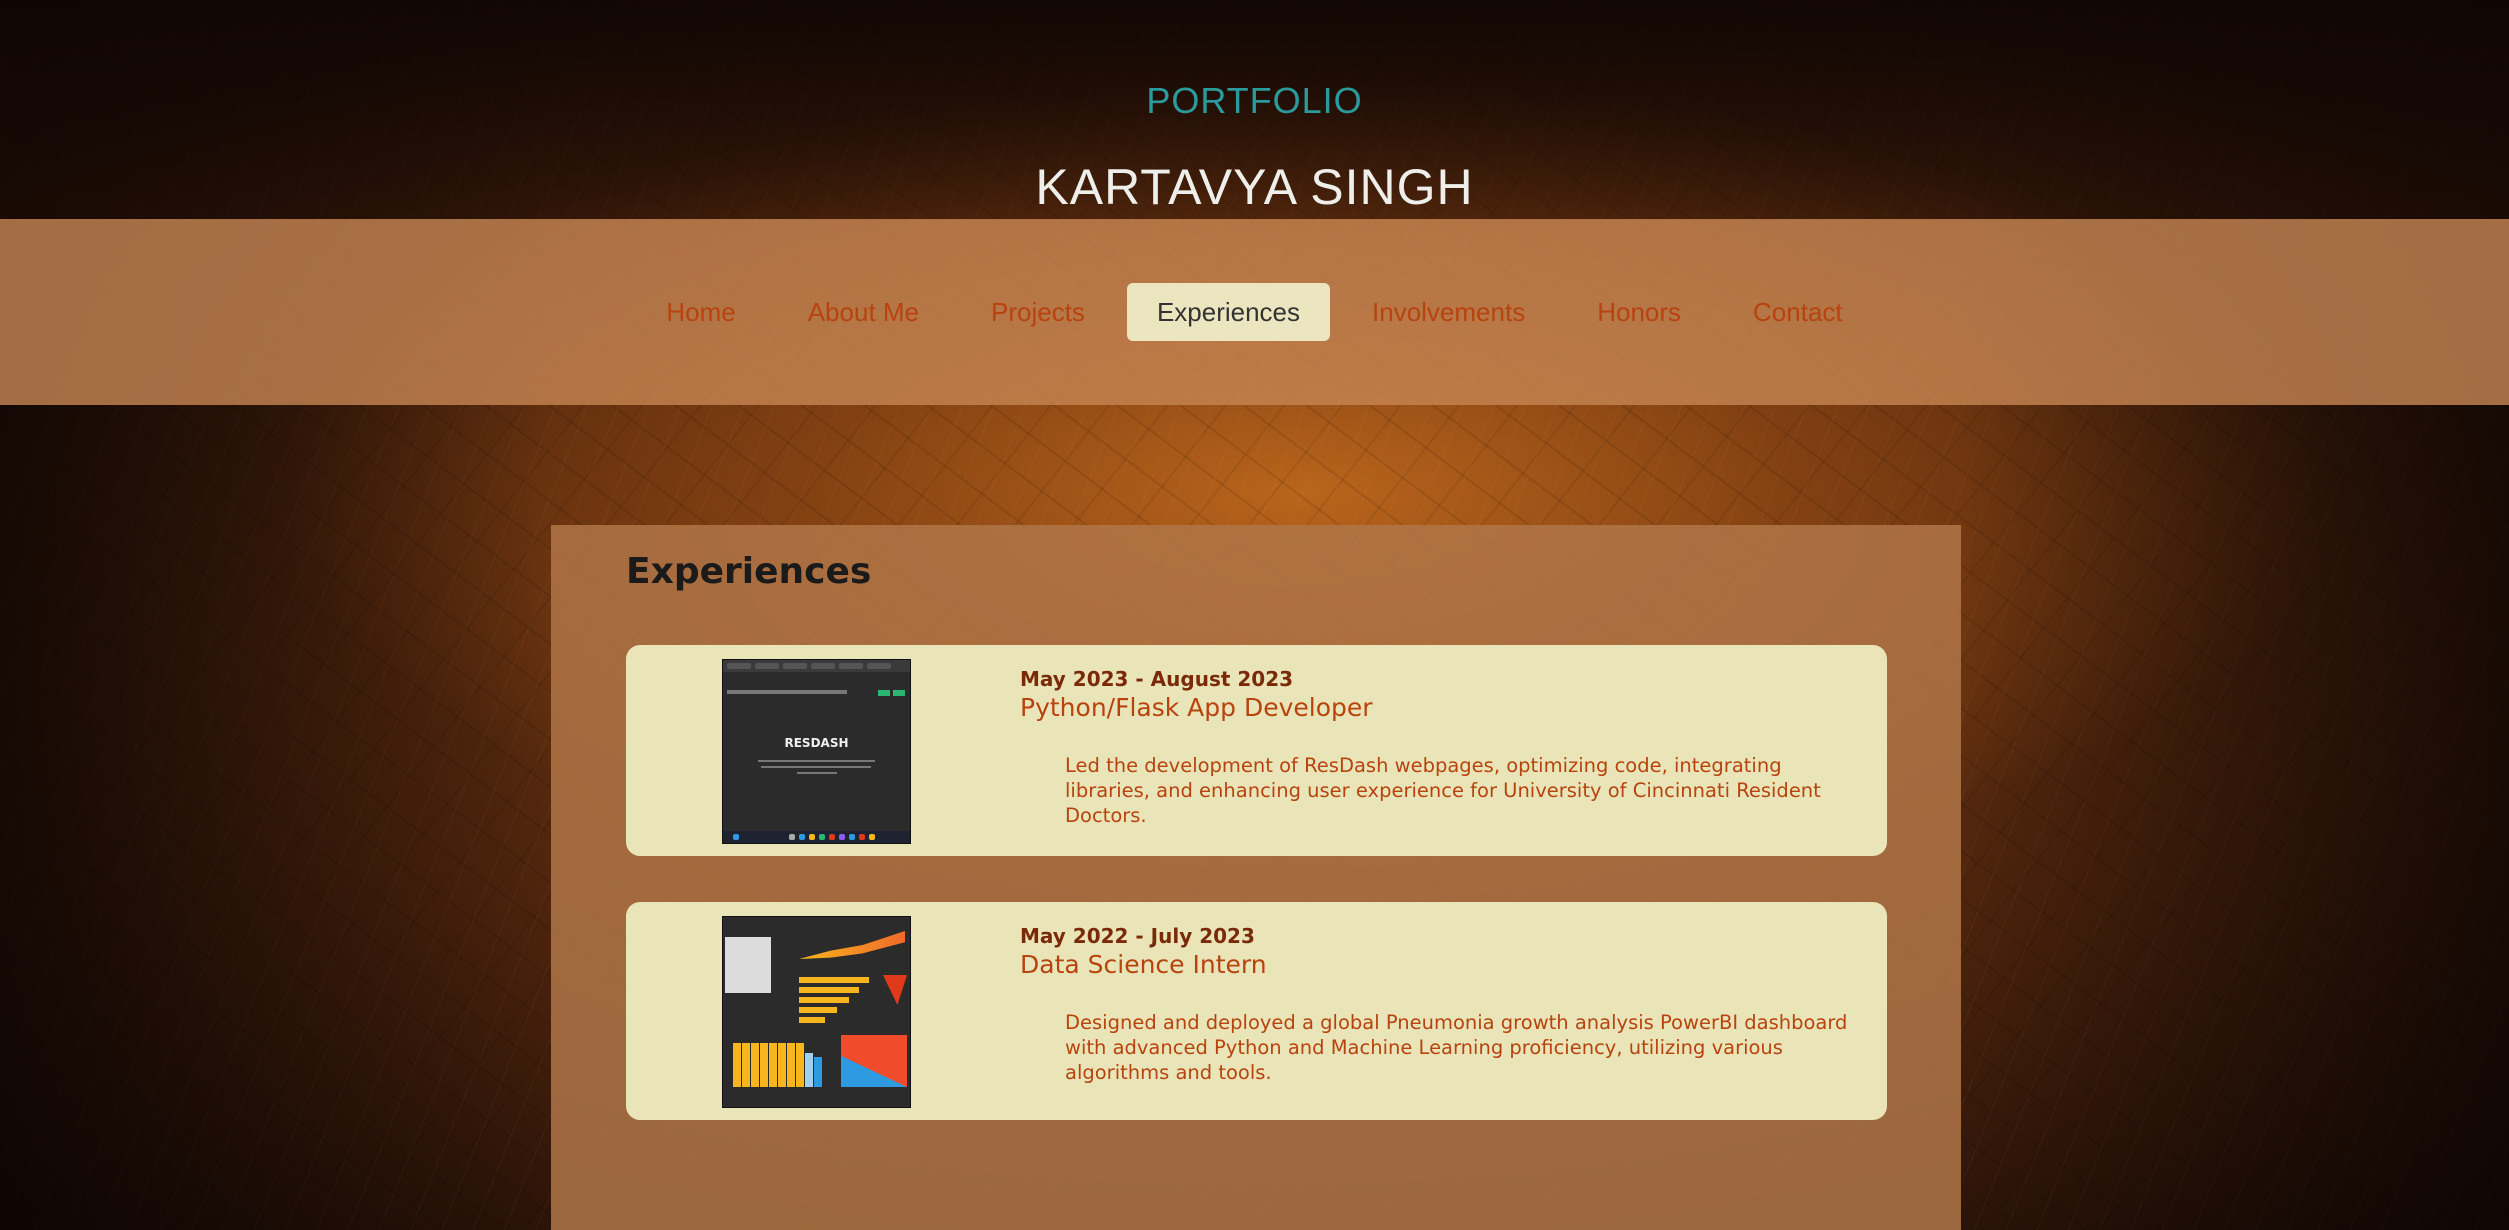 Image resolution: width=2509 pixels, height=1230 pixels. I want to click on thumbnail-caption: RESDASH, so click(816, 743).